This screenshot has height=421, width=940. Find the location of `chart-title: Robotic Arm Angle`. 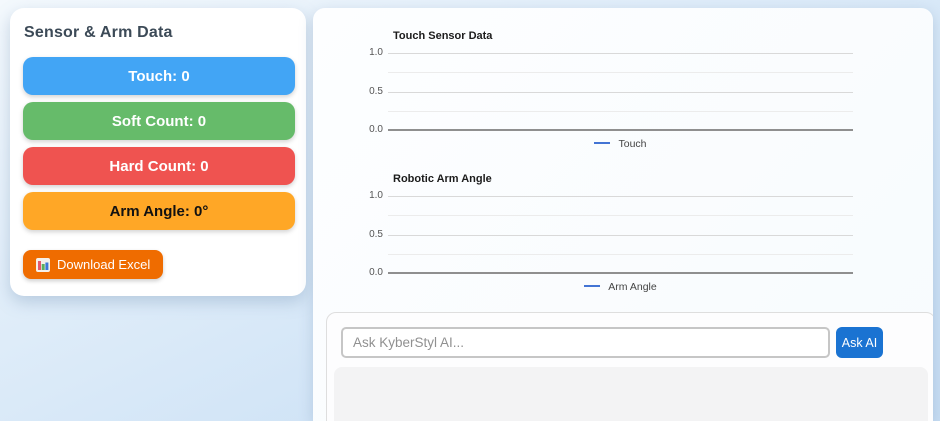

chart-title: Robotic Arm Angle is located at coordinates (442, 179).